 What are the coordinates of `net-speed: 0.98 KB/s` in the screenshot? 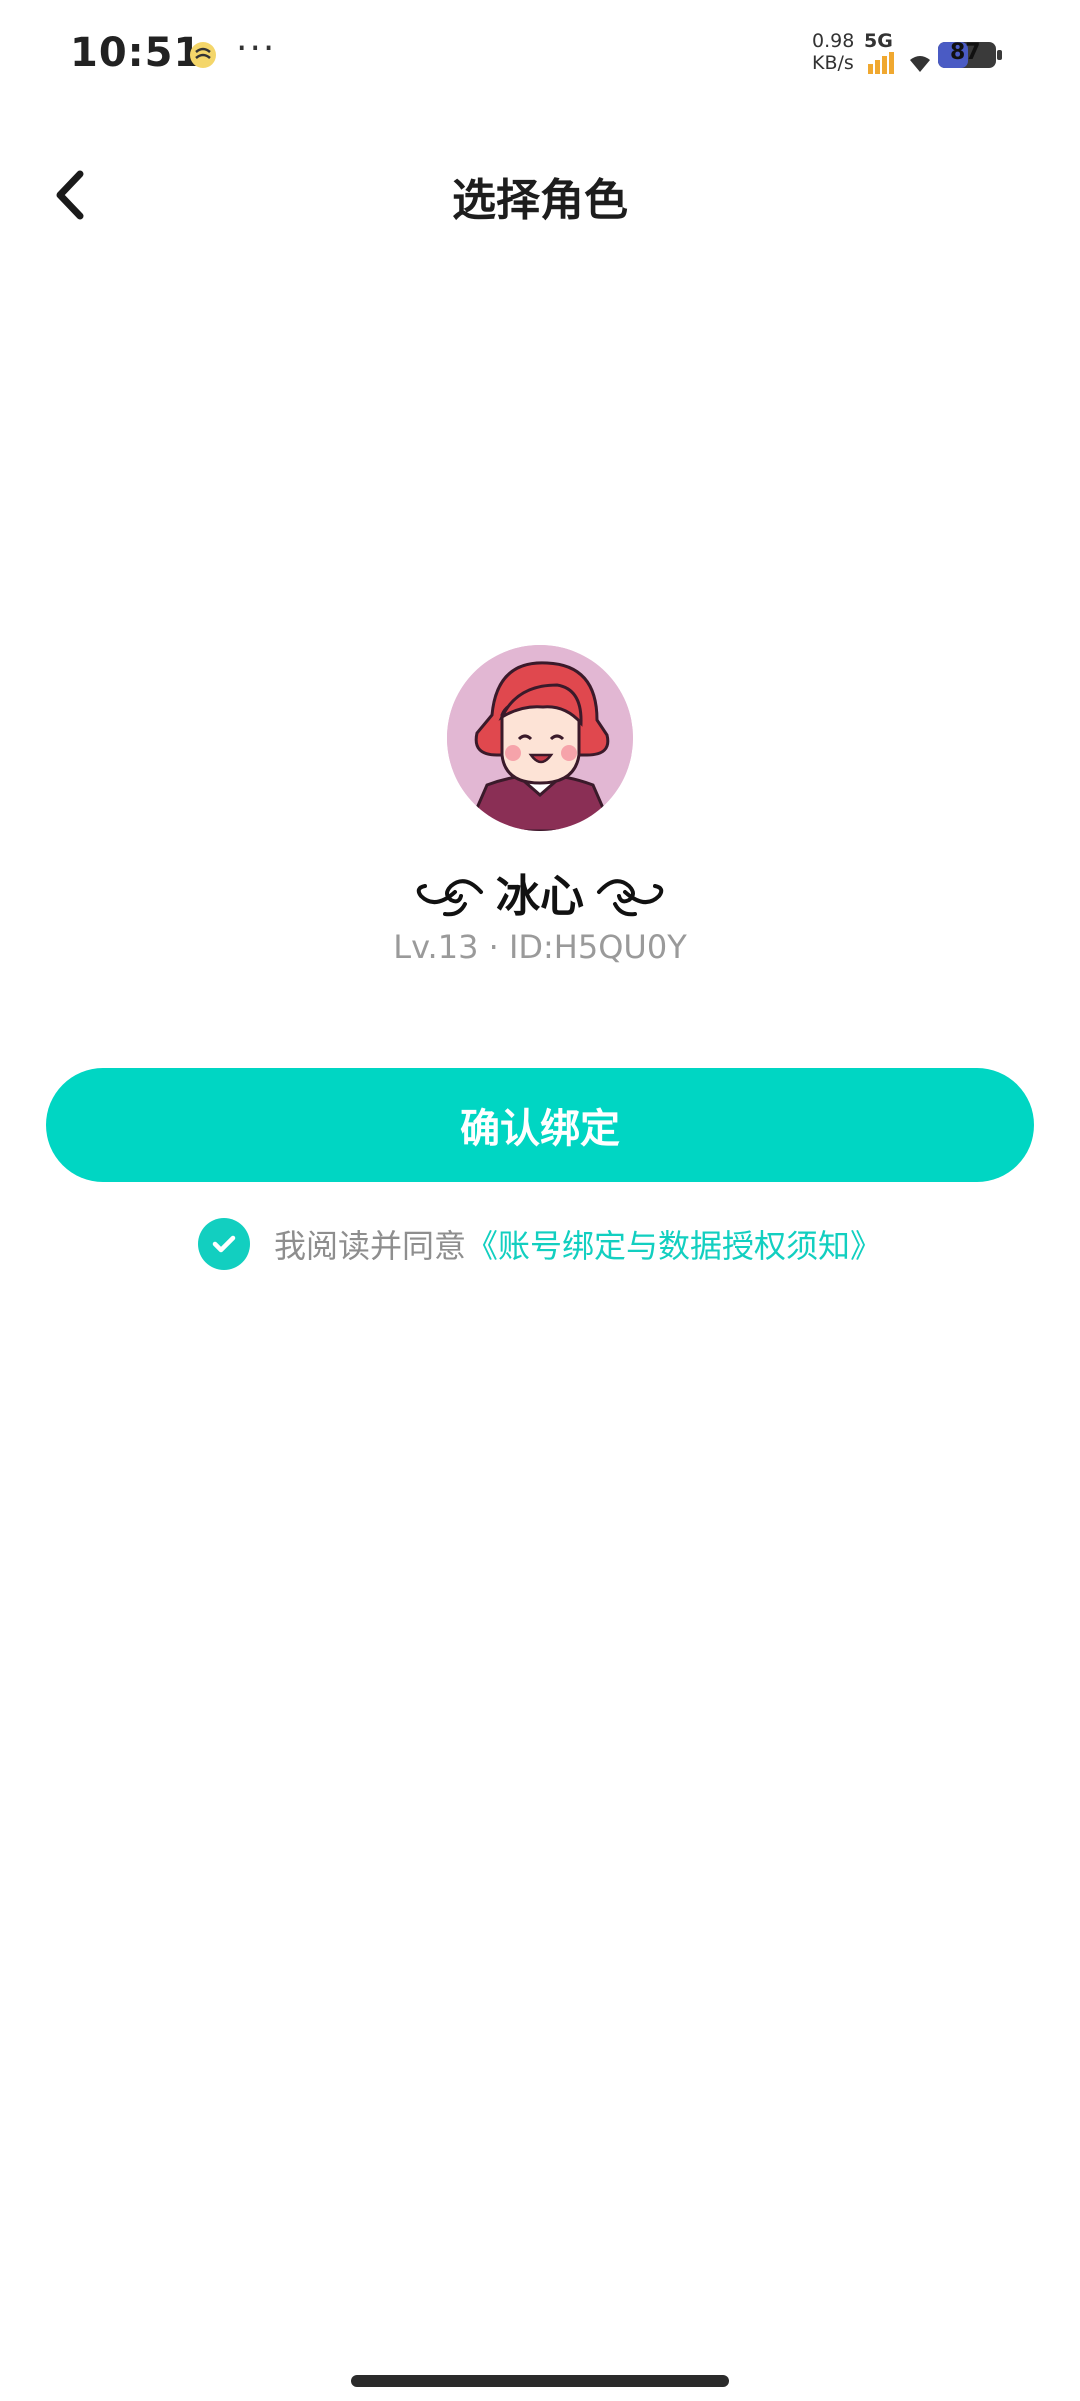 It's located at (833, 52).